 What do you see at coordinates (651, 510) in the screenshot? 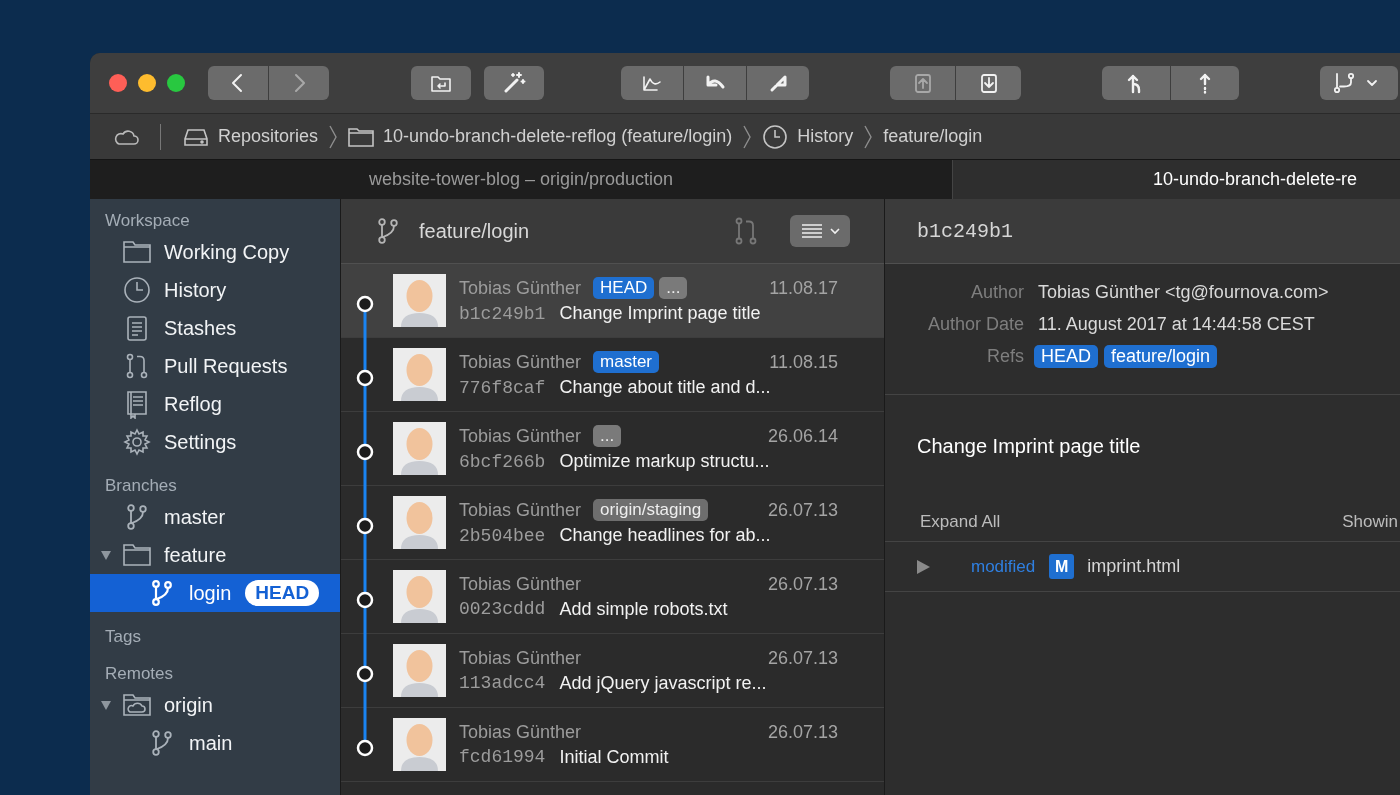
I see `ref-label: origin/staging` at bounding box center [651, 510].